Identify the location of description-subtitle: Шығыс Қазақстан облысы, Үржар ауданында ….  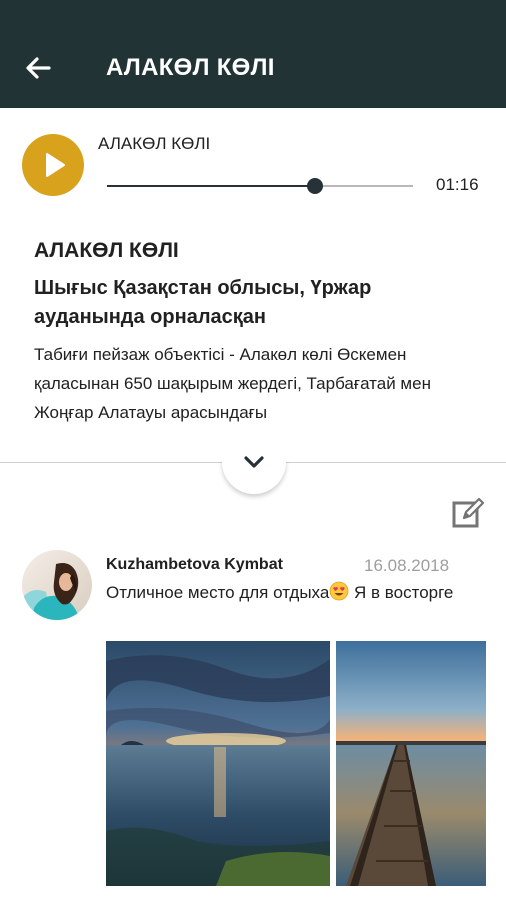
(203, 302).